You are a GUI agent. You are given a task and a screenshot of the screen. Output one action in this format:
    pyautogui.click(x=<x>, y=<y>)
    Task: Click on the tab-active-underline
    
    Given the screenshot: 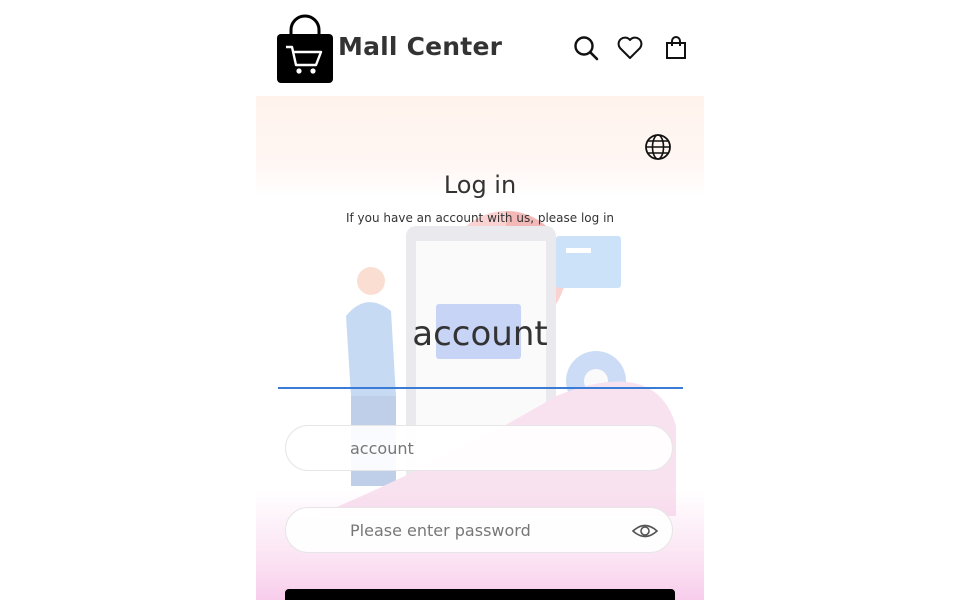 What is the action you would take?
    pyautogui.click(x=480, y=388)
    